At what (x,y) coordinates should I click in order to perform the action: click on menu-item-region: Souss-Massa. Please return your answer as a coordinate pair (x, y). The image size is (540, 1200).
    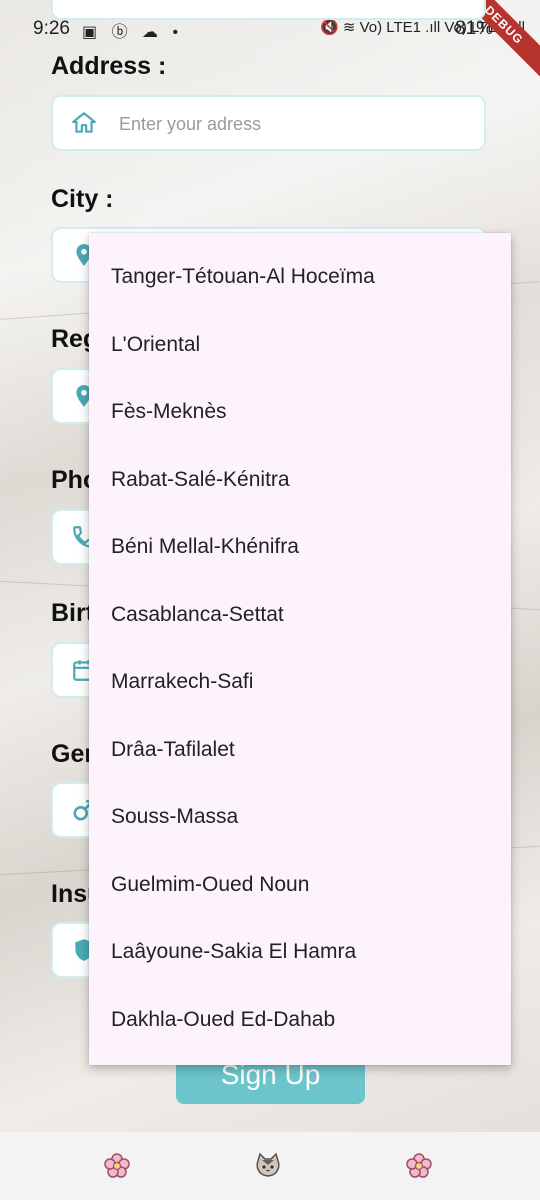
    Looking at the image, I should click on (174, 817).